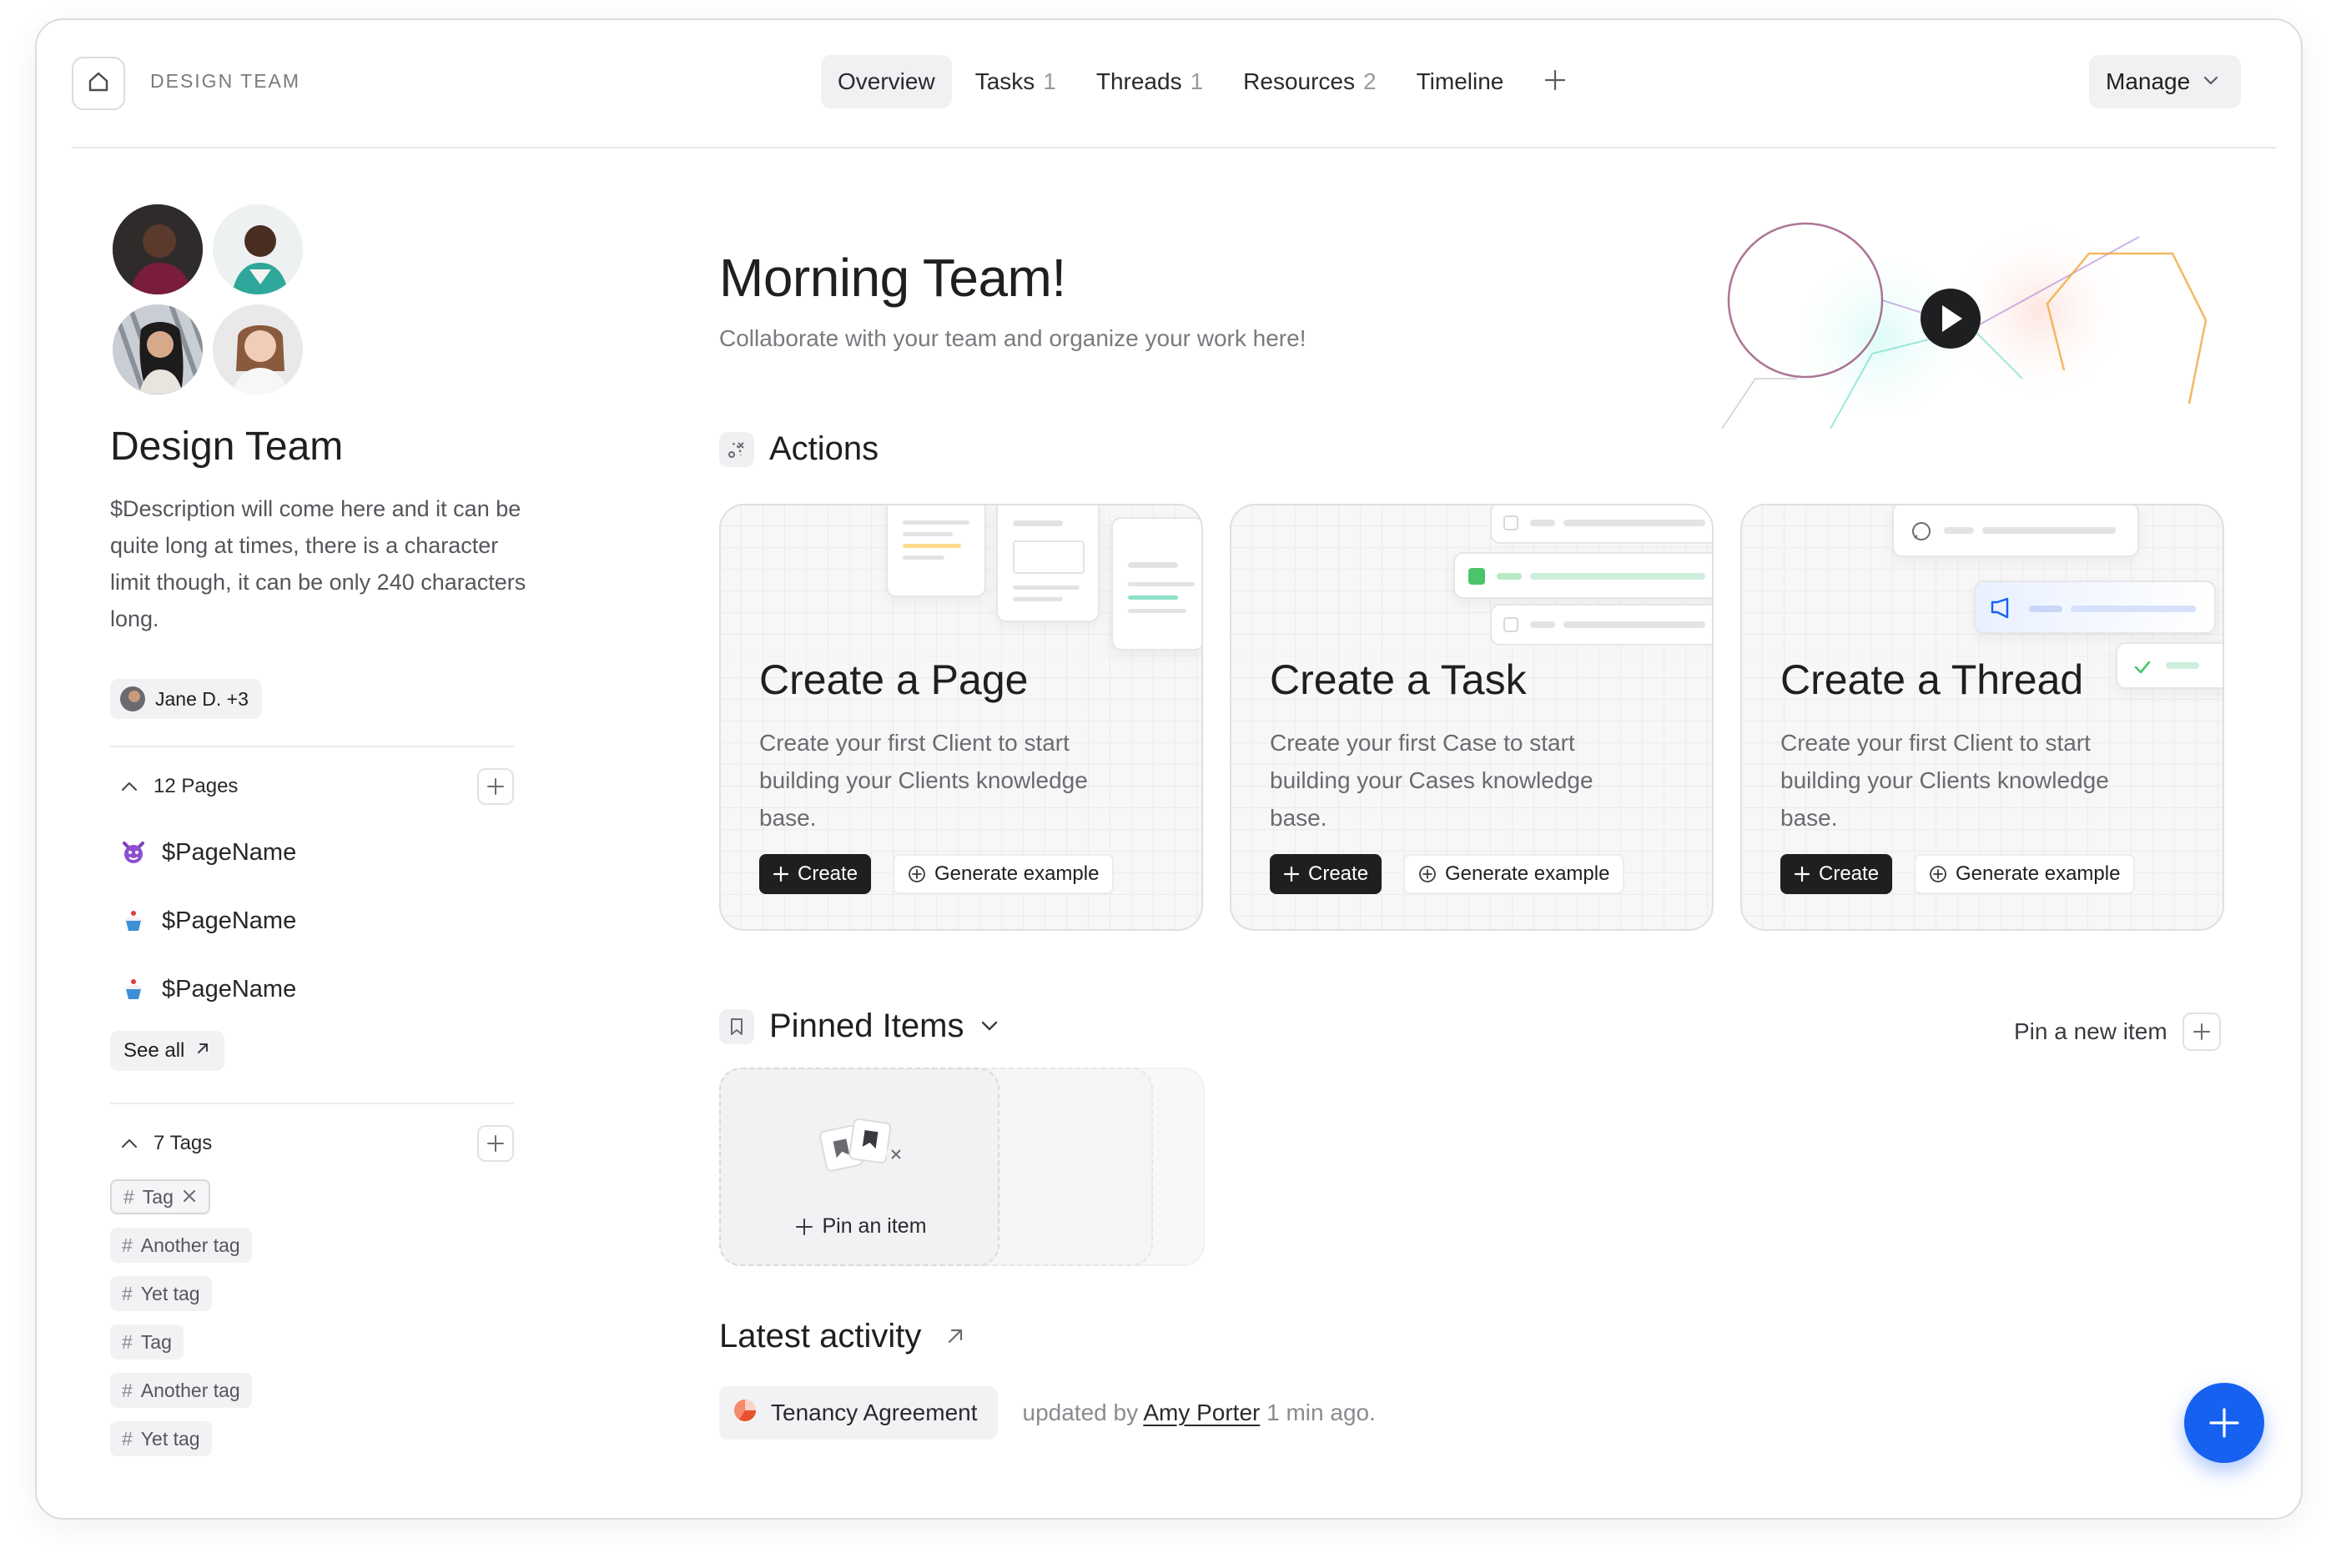 This screenshot has width=2336, height=1568. I want to click on thread-reply-preview, so click(2169, 665).